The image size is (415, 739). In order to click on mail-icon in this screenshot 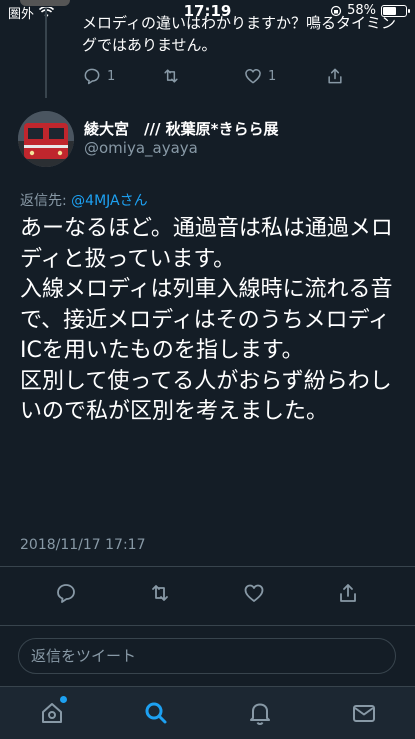, I will do `click(364, 713)`.